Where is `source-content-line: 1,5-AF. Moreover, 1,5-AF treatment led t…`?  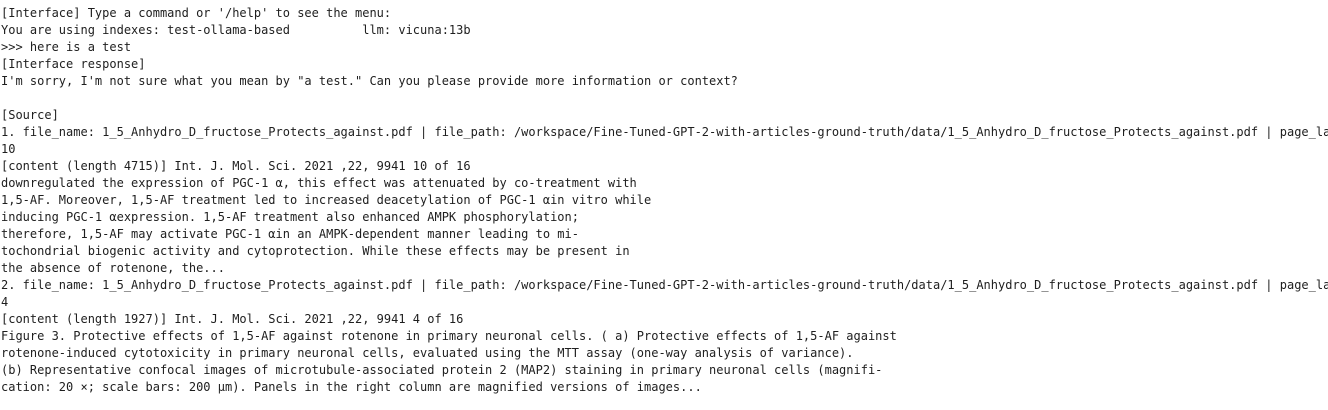 source-content-line: 1,5-AF. Moreover, 1,5-AF treatment led t… is located at coordinates (326, 200).